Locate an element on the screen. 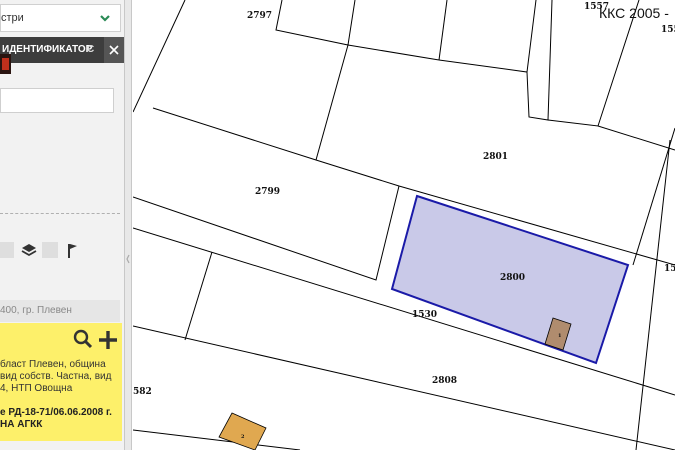  close-icon is located at coordinates (114, 50).